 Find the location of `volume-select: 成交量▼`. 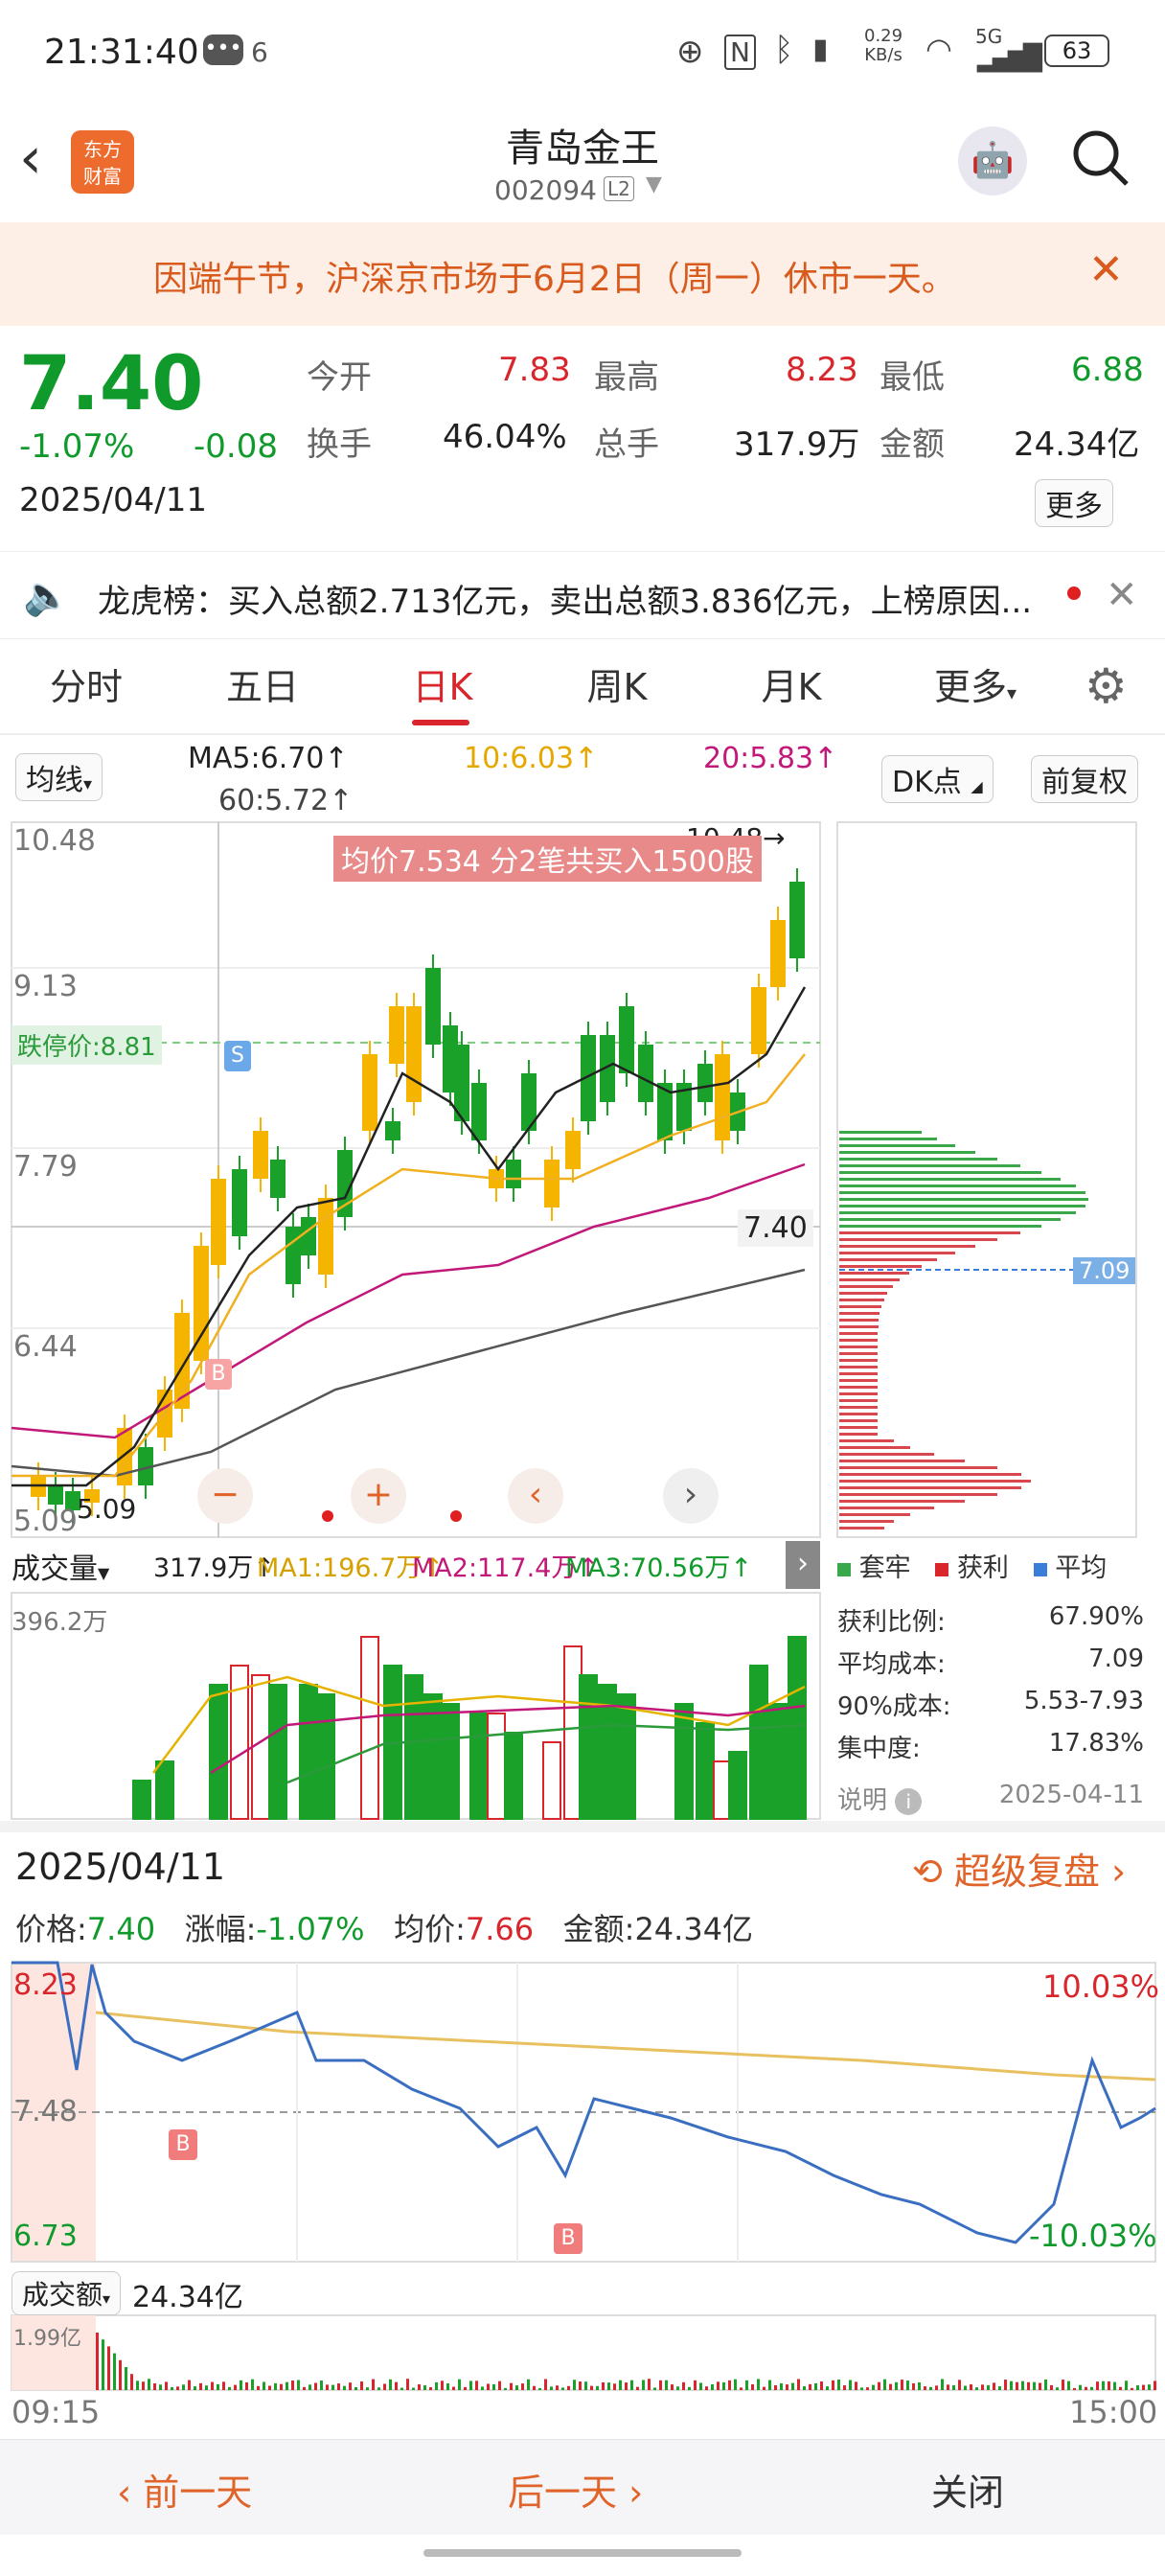

volume-select: 成交量▼ is located at coordinates (60, 1566).